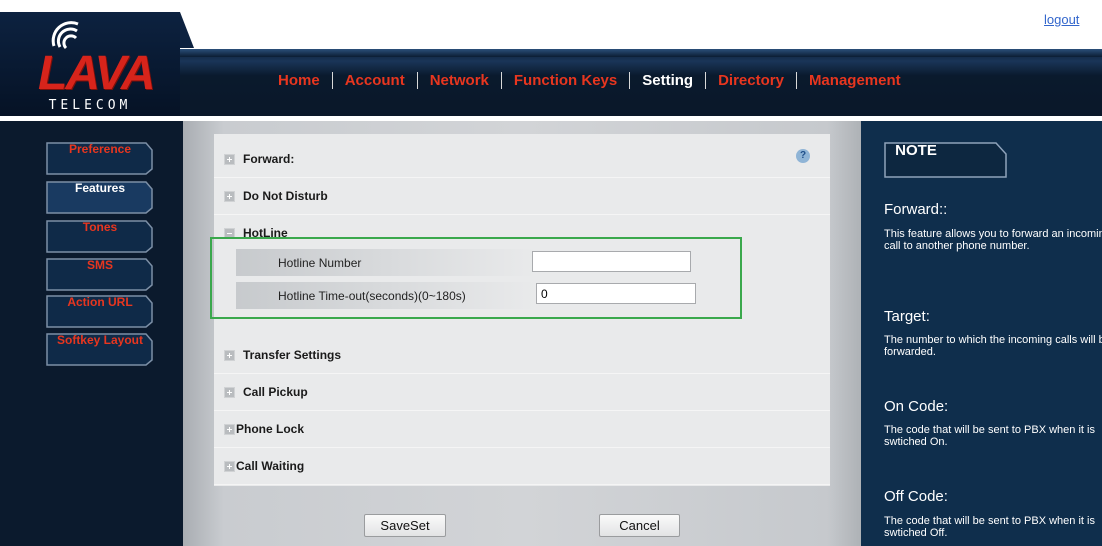 The width and height of the screenshot is (1102, 546). What do you see at coordinates (916, 150) in the screenshot?
I see `note-tab-label: NOTE` at bounding box center [916, 150].